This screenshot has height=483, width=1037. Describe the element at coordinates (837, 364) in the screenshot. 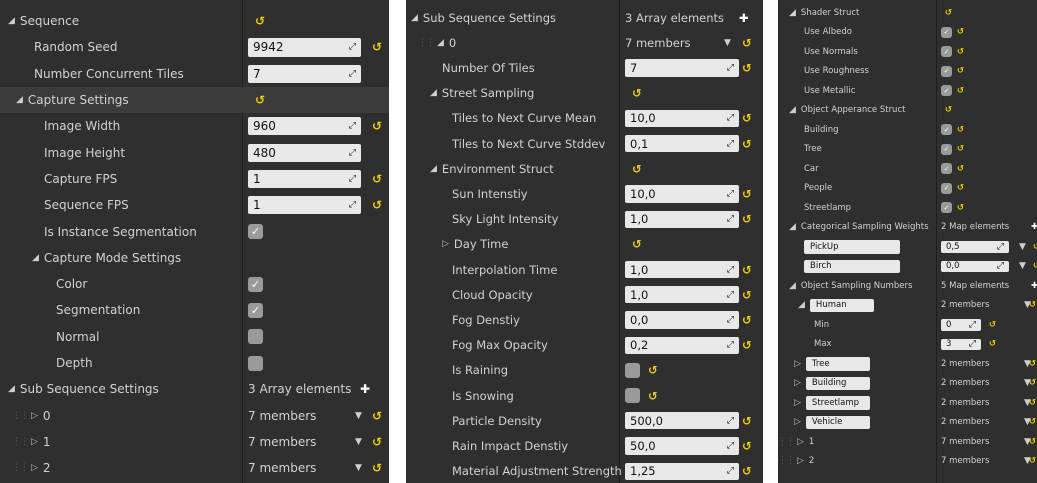

I see `map-key-field: Tree` at that location.